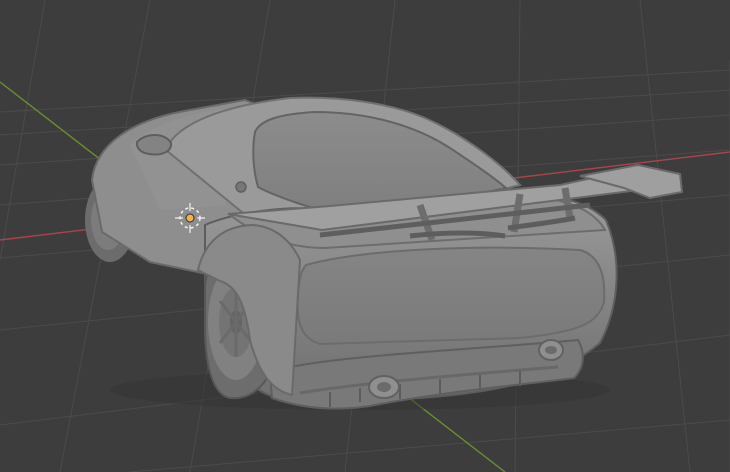  I want to click on rear-bumper, so click(451, 296).